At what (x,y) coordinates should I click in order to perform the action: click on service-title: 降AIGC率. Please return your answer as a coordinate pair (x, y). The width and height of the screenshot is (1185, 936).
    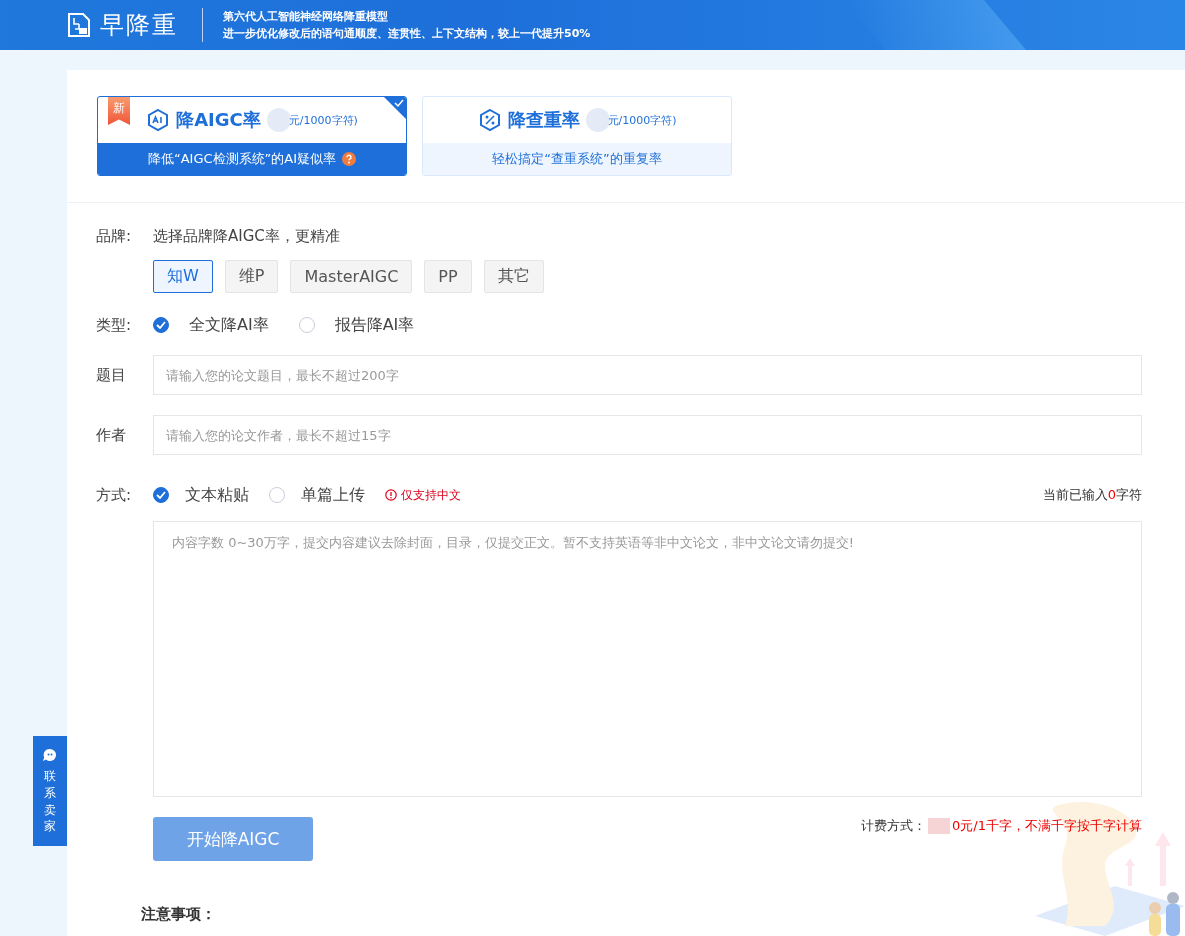
    Looking at the image, I should click on (218, 120).